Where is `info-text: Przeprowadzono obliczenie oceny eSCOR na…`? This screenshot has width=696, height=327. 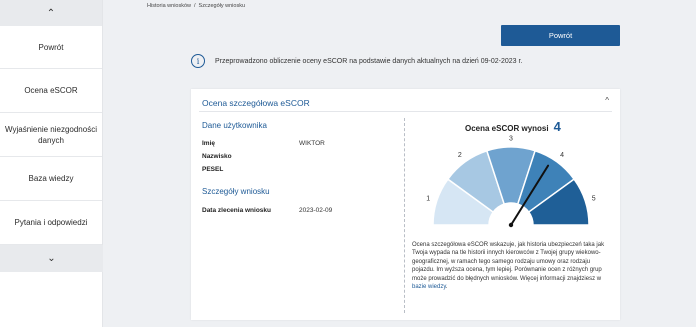 info-text: Przeprowadzono obliczenie oceny eSCOR na… is located at coordinates (369, 61).